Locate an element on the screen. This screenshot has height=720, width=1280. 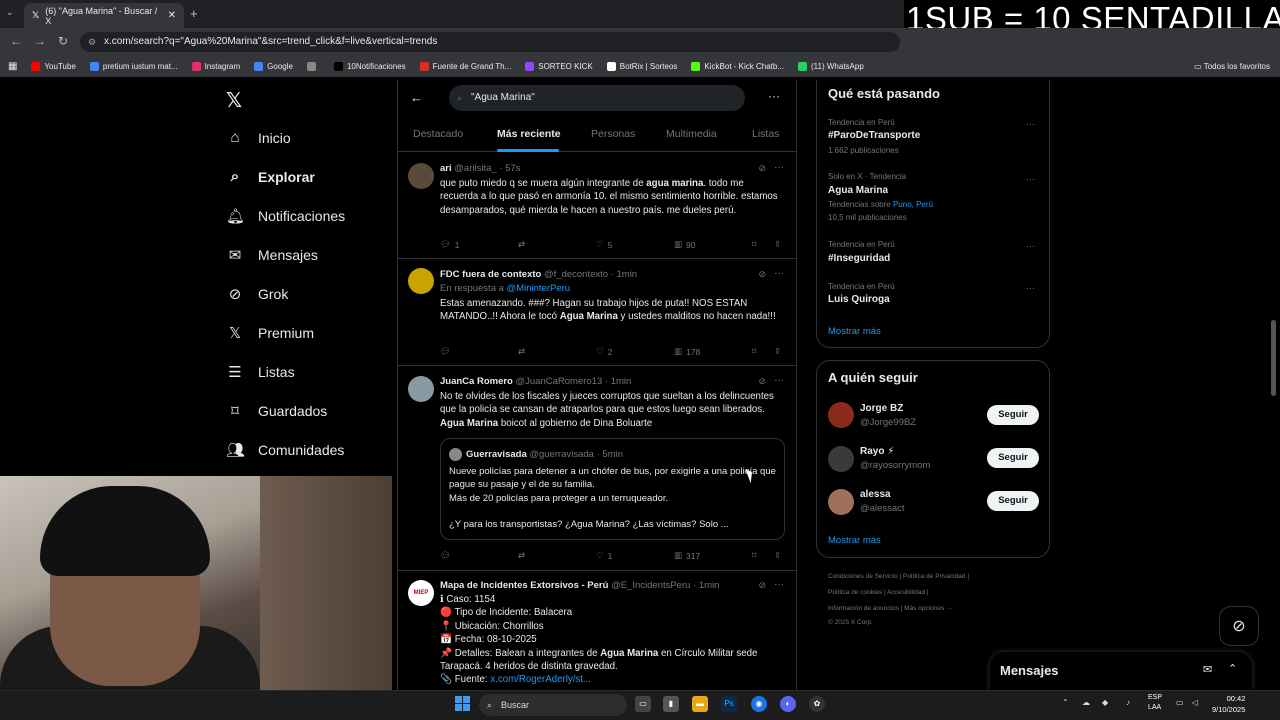
back-arrow-icon: ← is located at coordinates (416, 97).